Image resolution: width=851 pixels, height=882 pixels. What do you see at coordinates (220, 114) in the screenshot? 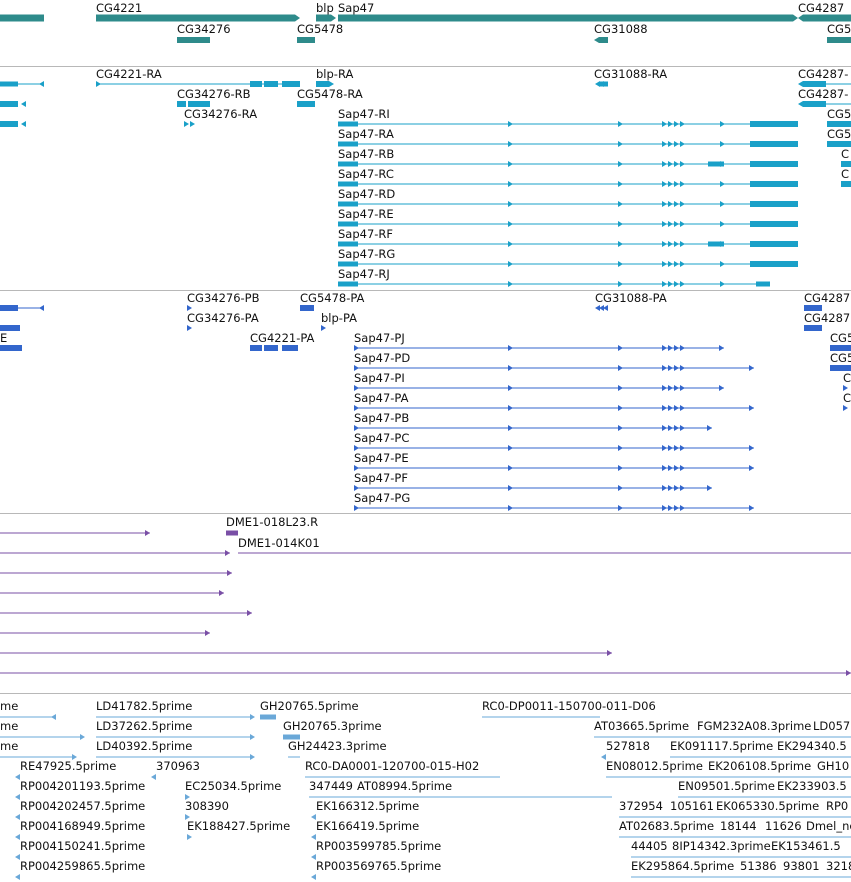
I see `transcript-label: CG34276-RA` at bounding box center [220, 114].